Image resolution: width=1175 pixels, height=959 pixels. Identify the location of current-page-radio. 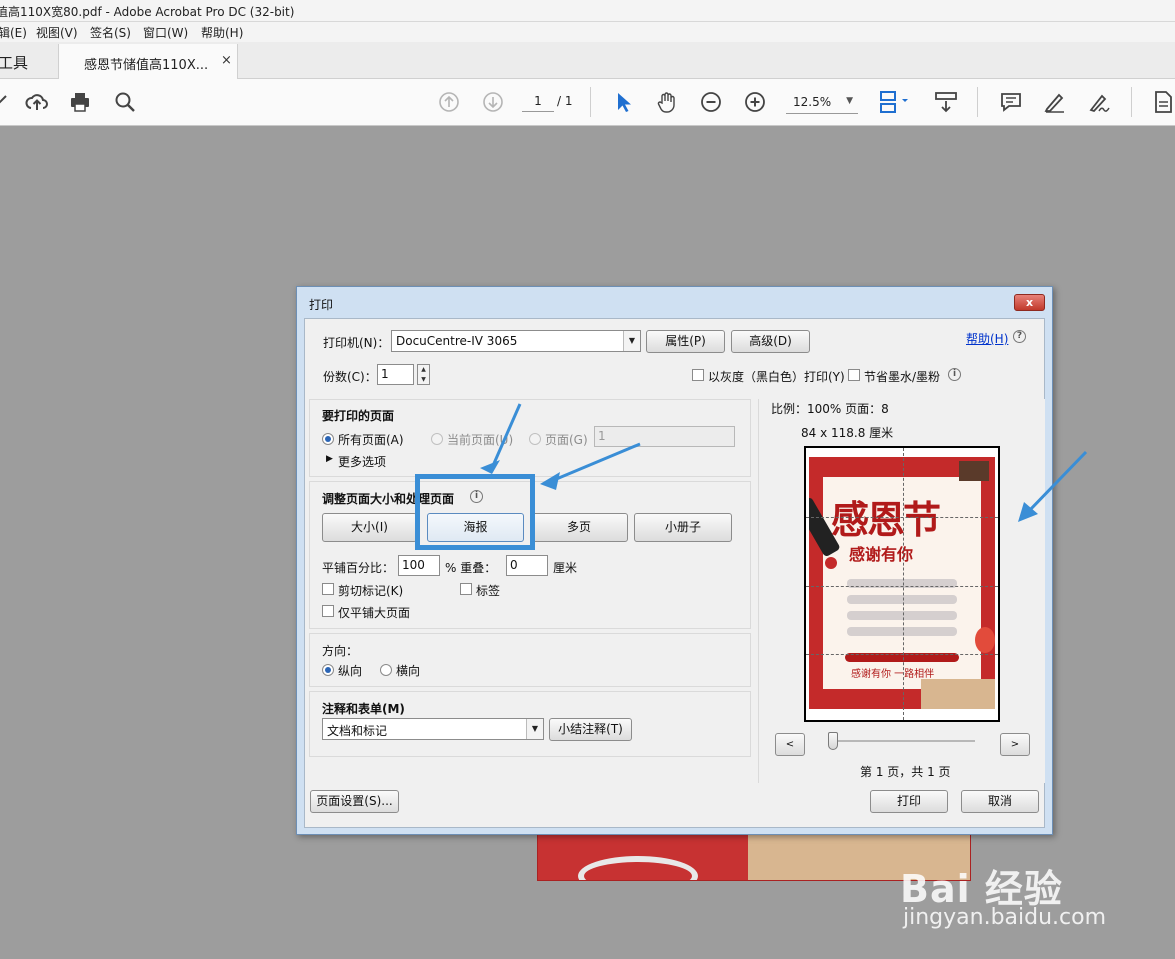
(437, 439).